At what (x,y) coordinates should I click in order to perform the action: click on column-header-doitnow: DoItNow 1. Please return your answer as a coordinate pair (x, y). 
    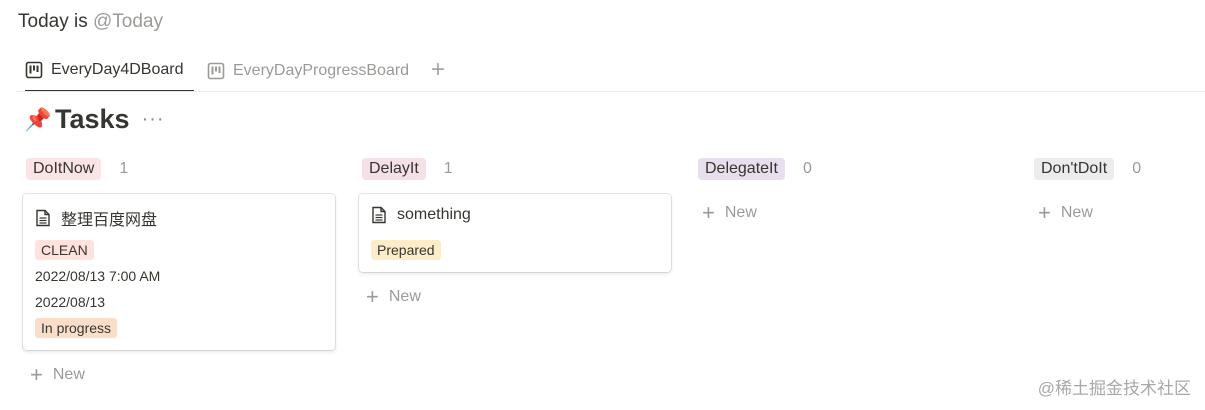
    Looking at the image, I should click on (77, 169).